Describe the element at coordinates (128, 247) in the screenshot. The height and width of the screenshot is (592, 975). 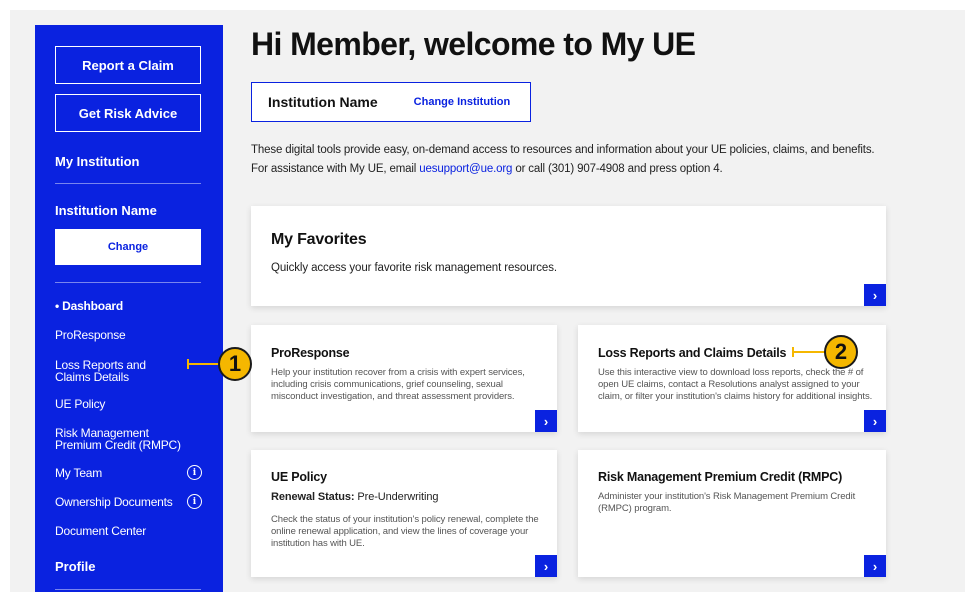
I see `change-institution-button: Change` at that location.